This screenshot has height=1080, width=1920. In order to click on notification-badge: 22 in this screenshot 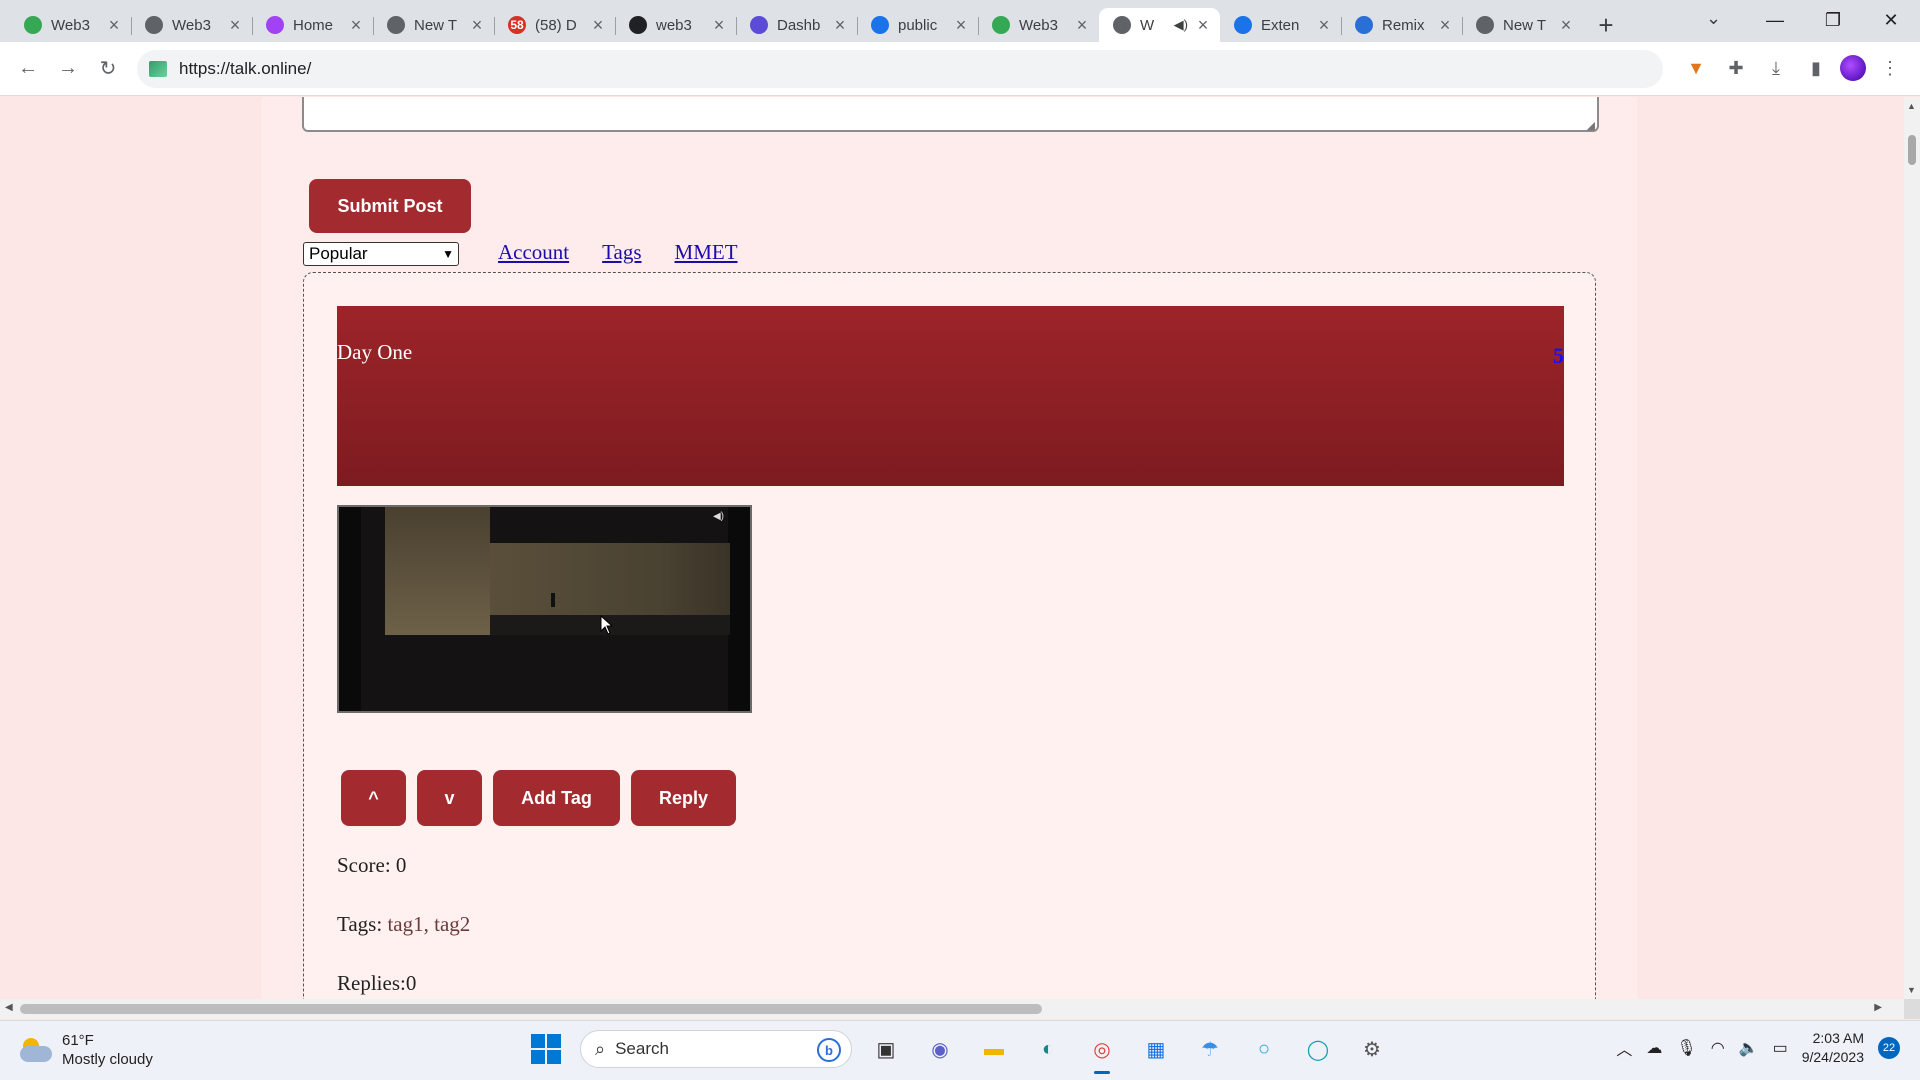, I will do `click(1889, 1048)`.